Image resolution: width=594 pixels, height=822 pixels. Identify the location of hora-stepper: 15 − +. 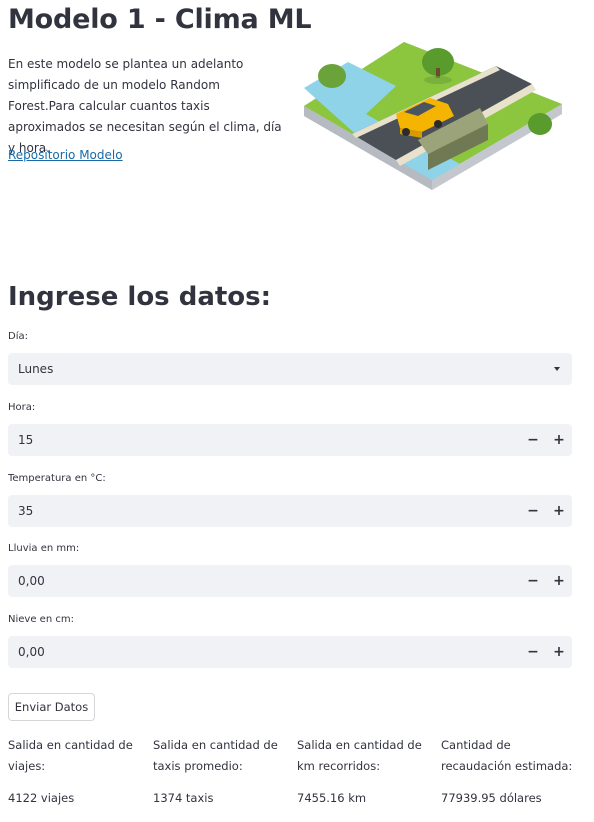
(290, 440).